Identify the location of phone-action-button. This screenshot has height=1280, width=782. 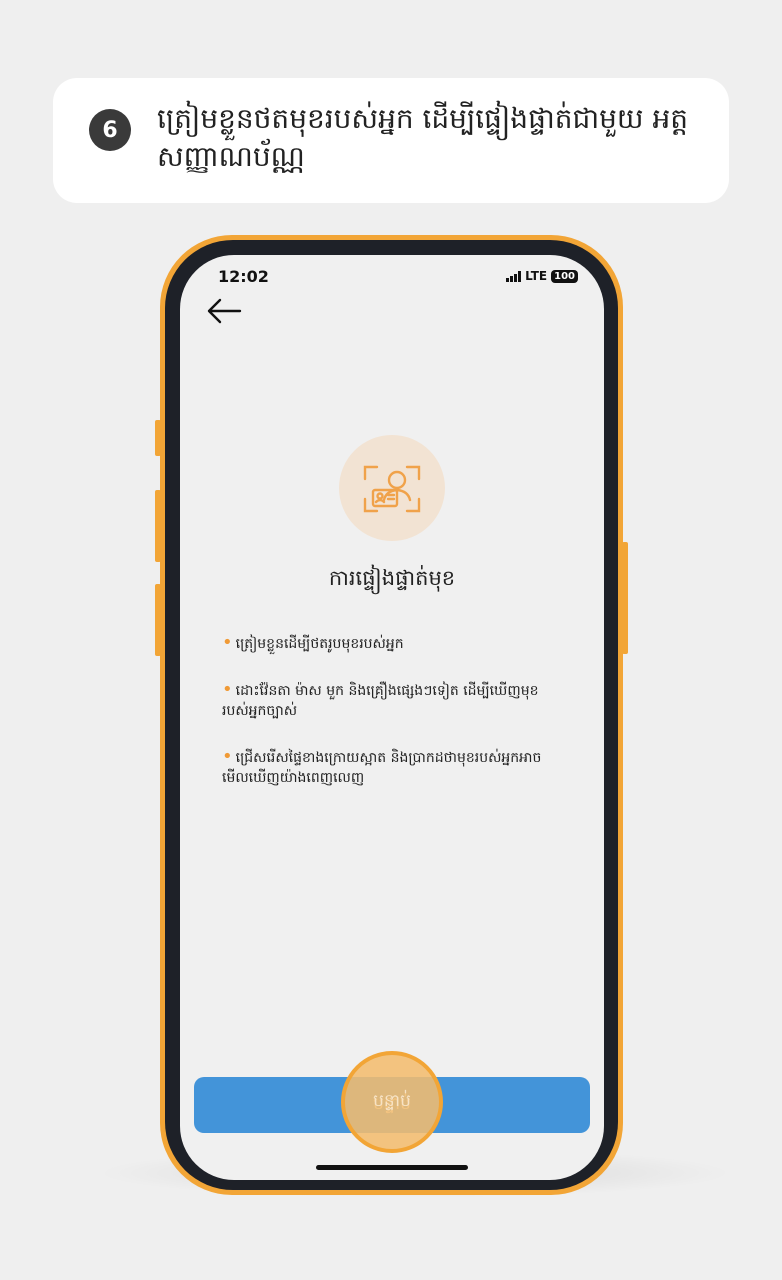
(158, 438).